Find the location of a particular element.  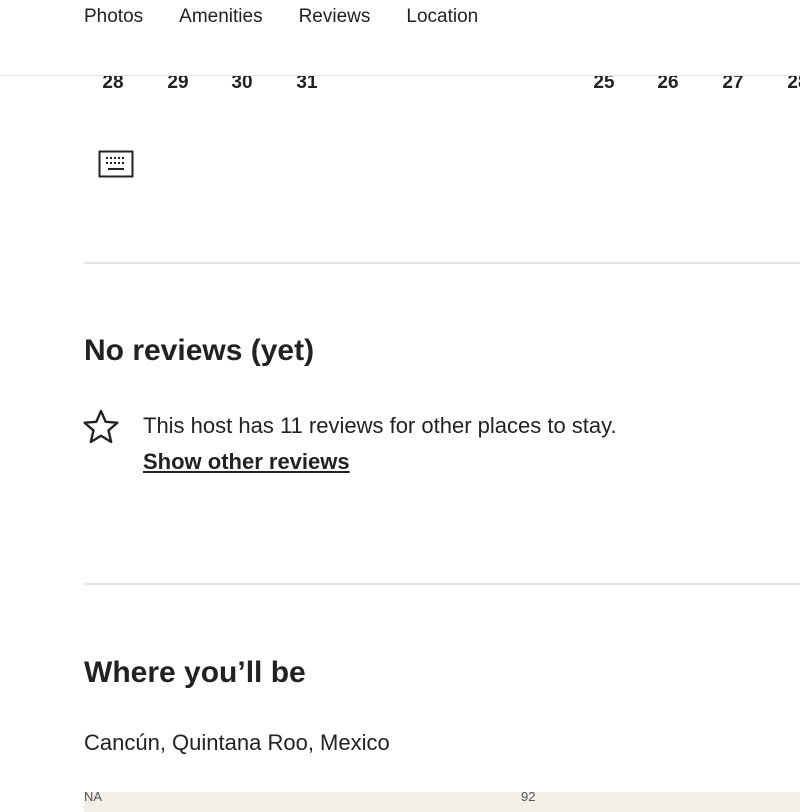

location-text: Cancún, Quintana Roo, Mexico is located at coordinates (237, 742).